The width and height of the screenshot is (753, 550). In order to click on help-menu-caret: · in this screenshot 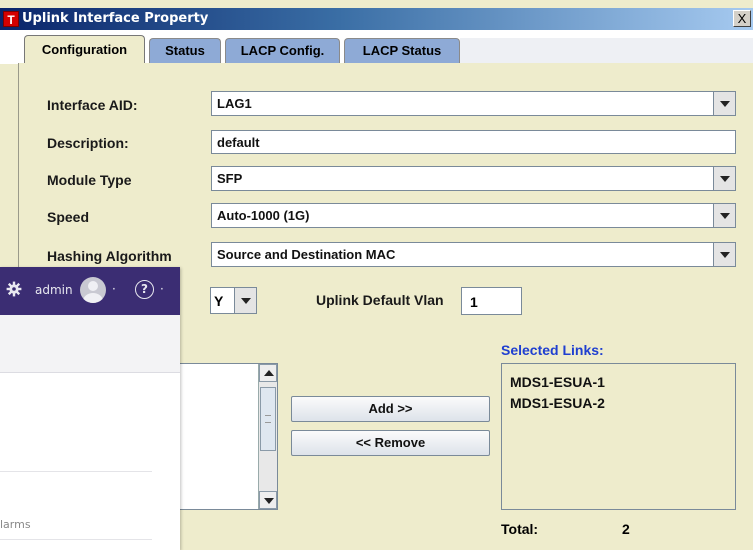, I will do `click(162, 289)`.